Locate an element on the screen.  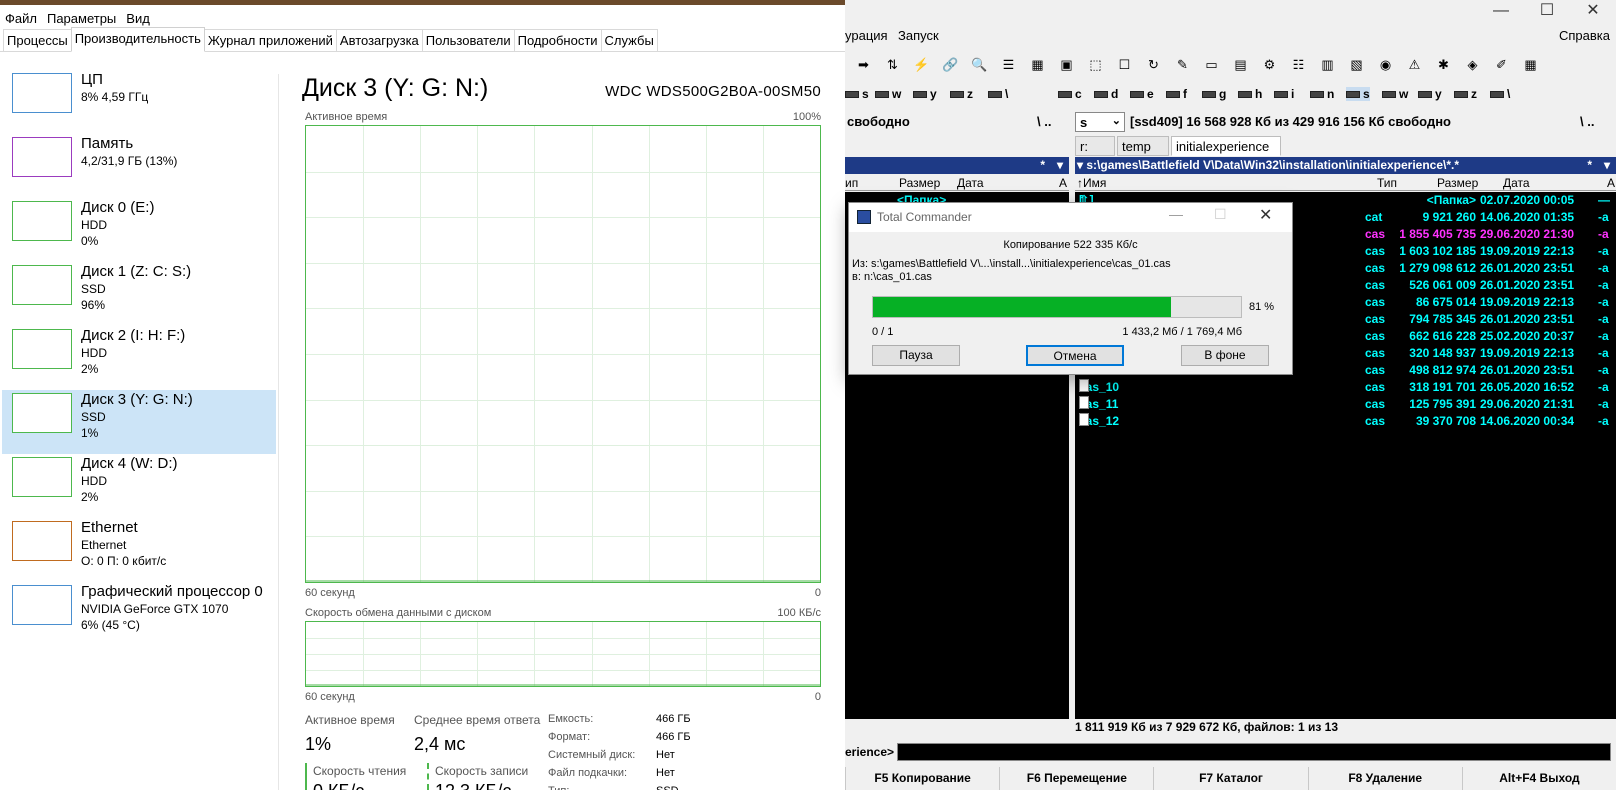
tab-details: Подробности is located at coordinates (557, 40).